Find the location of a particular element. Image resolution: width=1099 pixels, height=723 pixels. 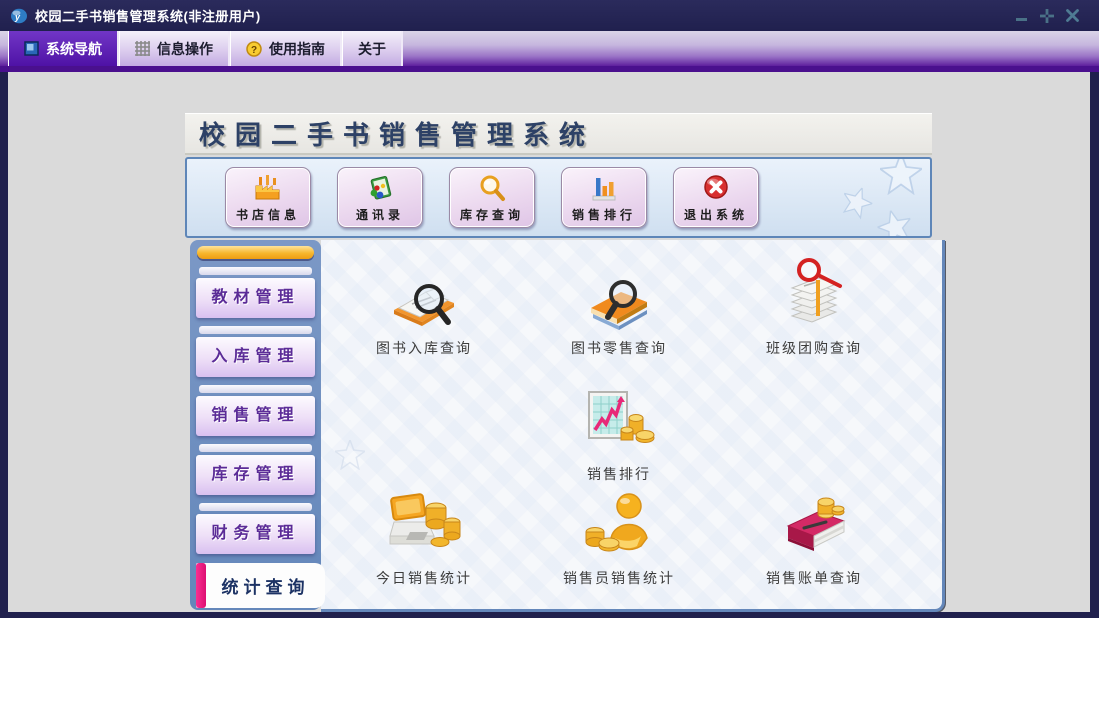

shortcut-salesperson-sales-statistics: 销售员销售统计 is located at coordinates (619, 535).